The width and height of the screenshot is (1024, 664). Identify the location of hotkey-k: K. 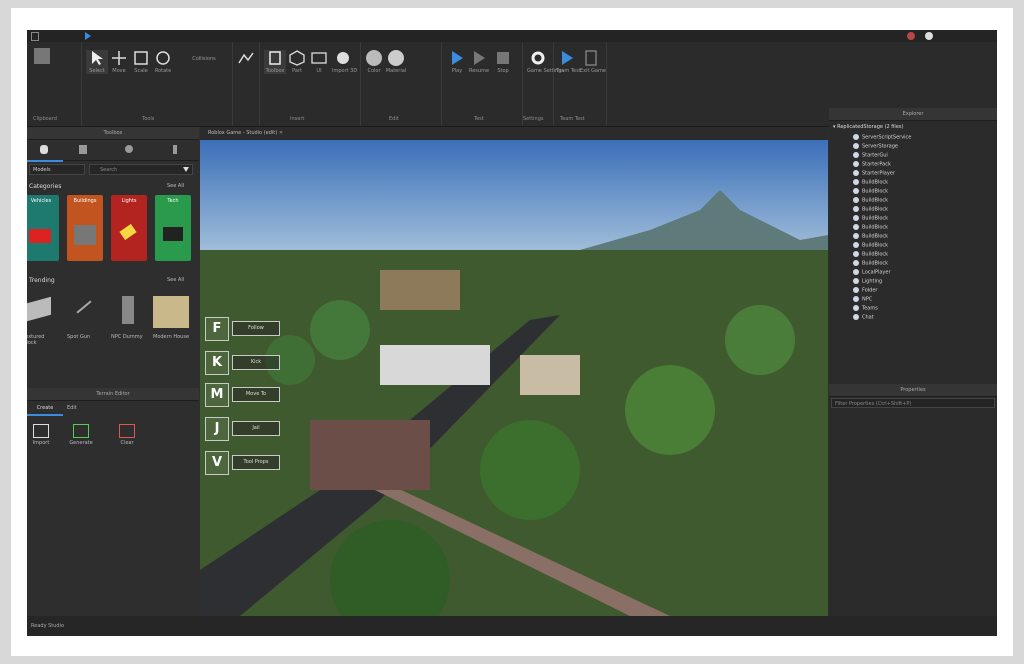
(217, 363).